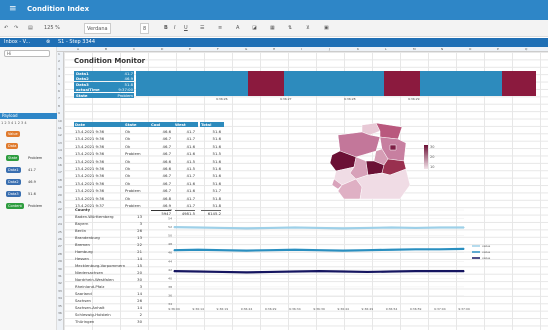 This screenshot has height=330, width=548. I want to click on column-header: C, so click(134, 49).